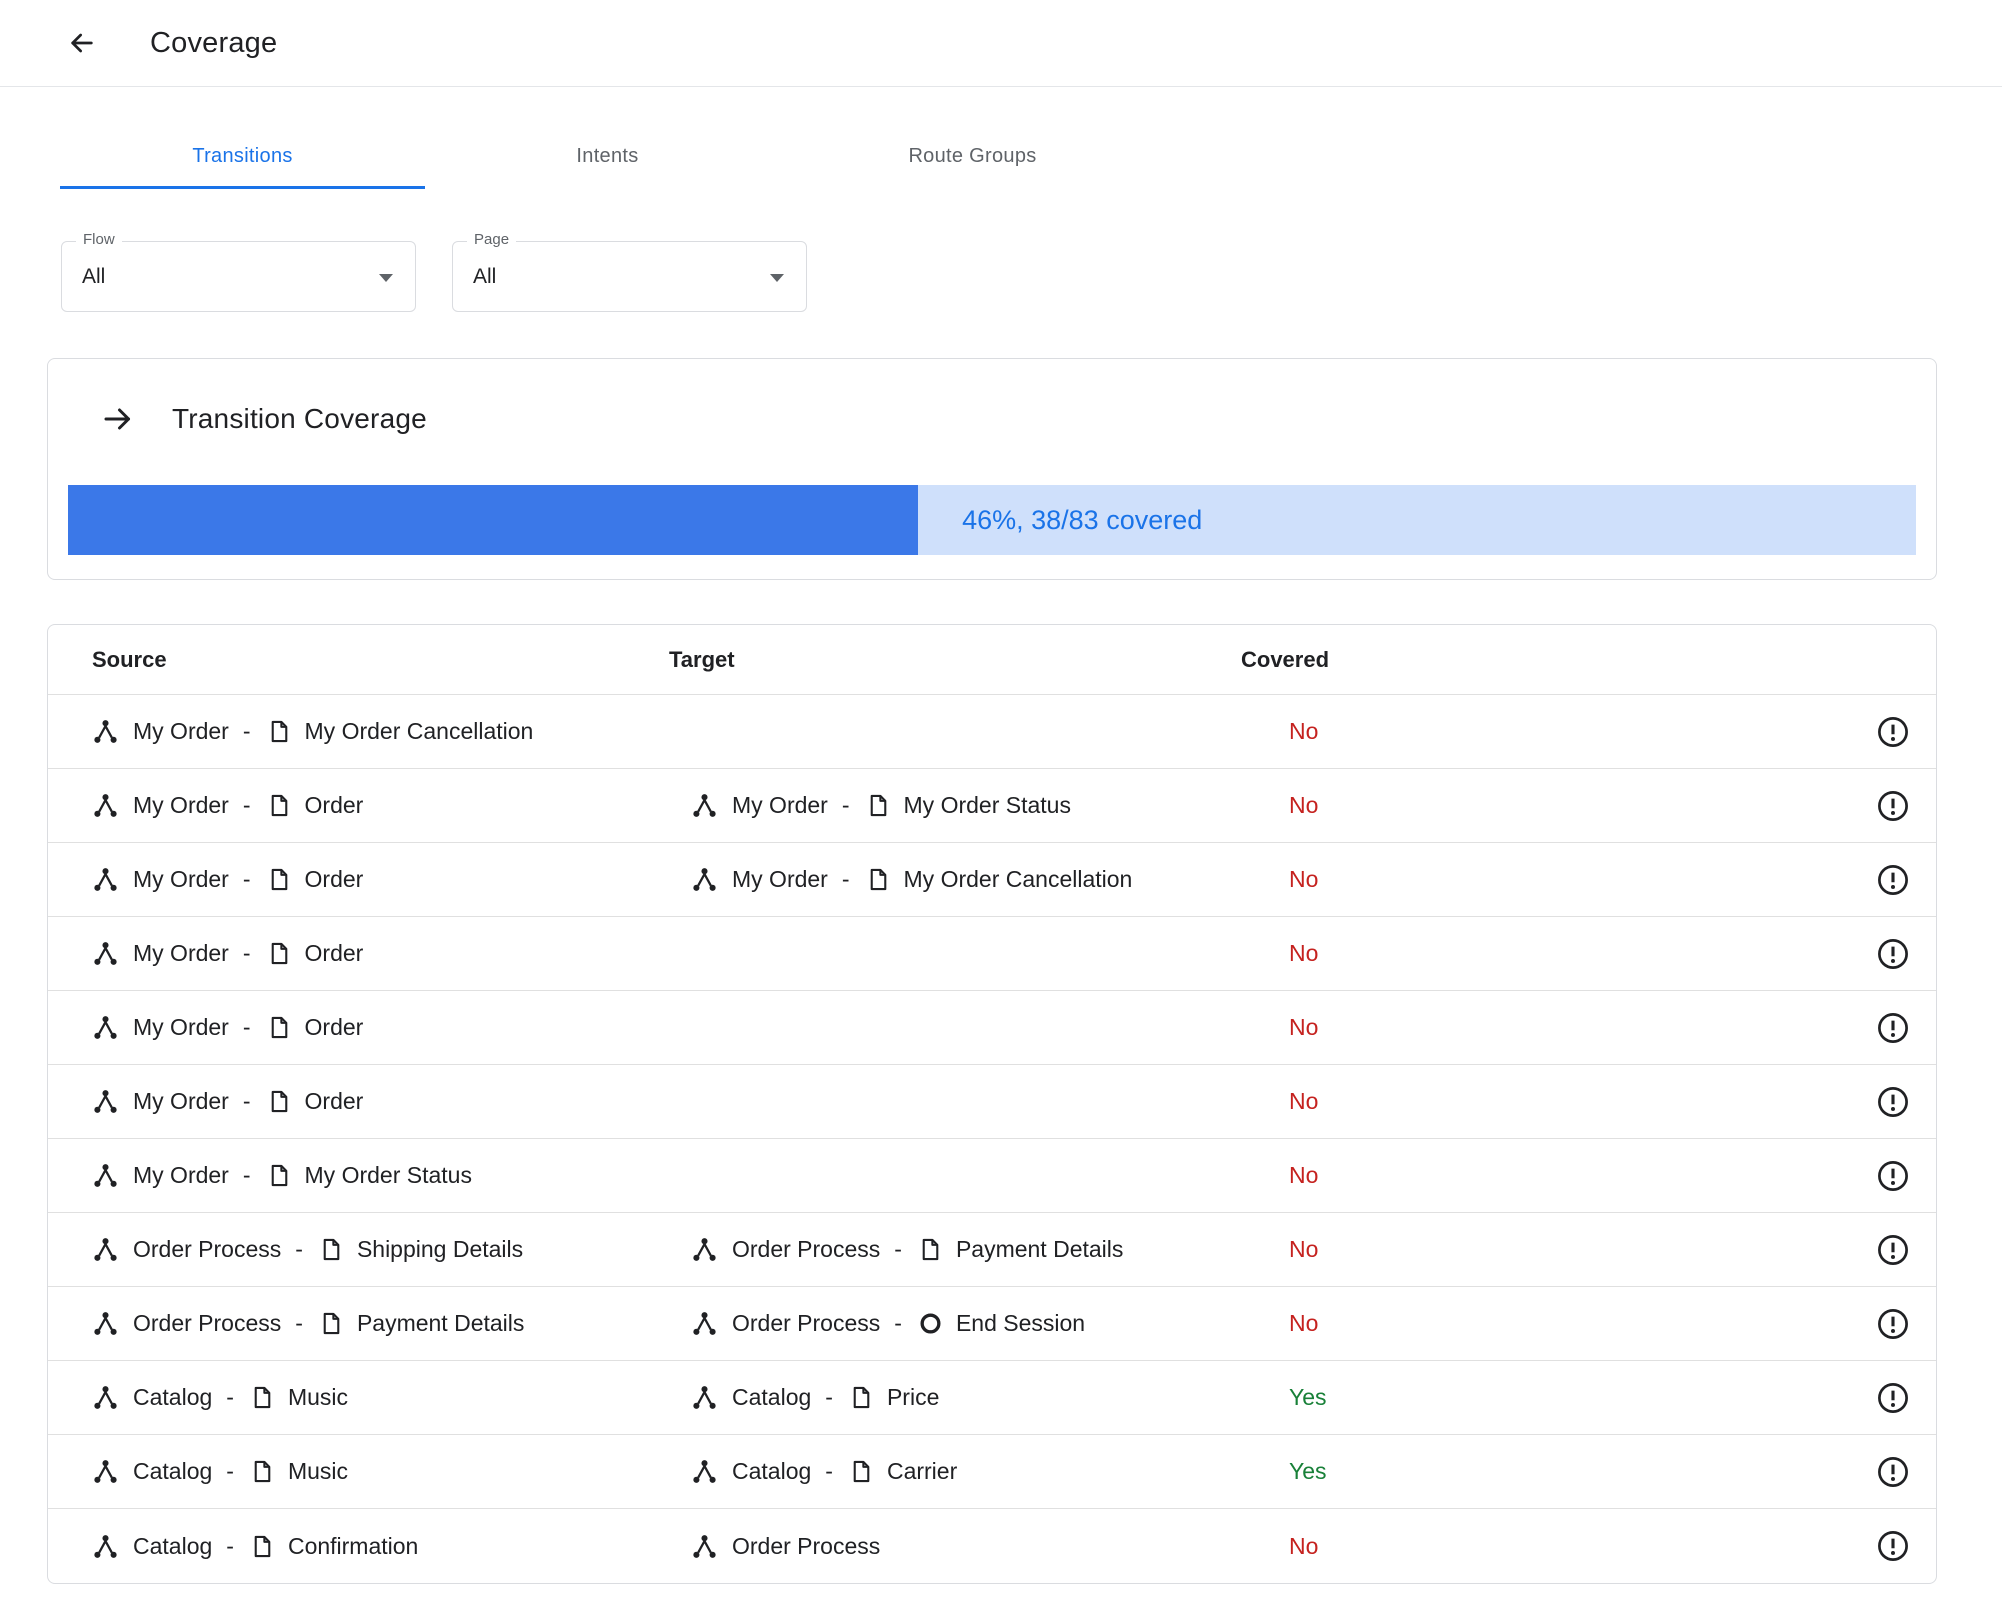  I want to click on tab-intents: Intents, so click(607, 159).